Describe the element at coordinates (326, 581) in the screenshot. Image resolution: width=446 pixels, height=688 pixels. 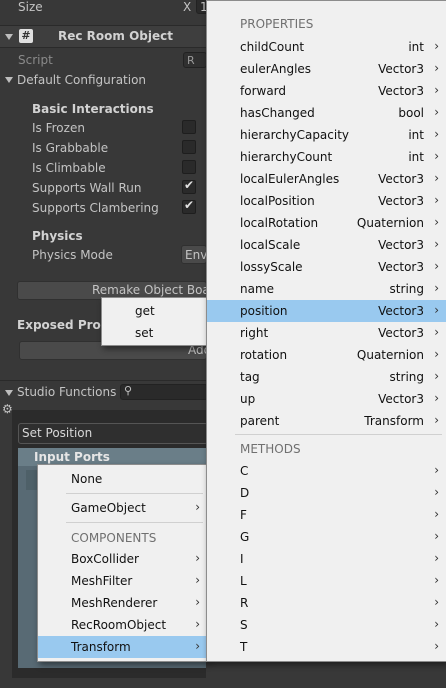
I see `method-menu-item: L ›` at that location.